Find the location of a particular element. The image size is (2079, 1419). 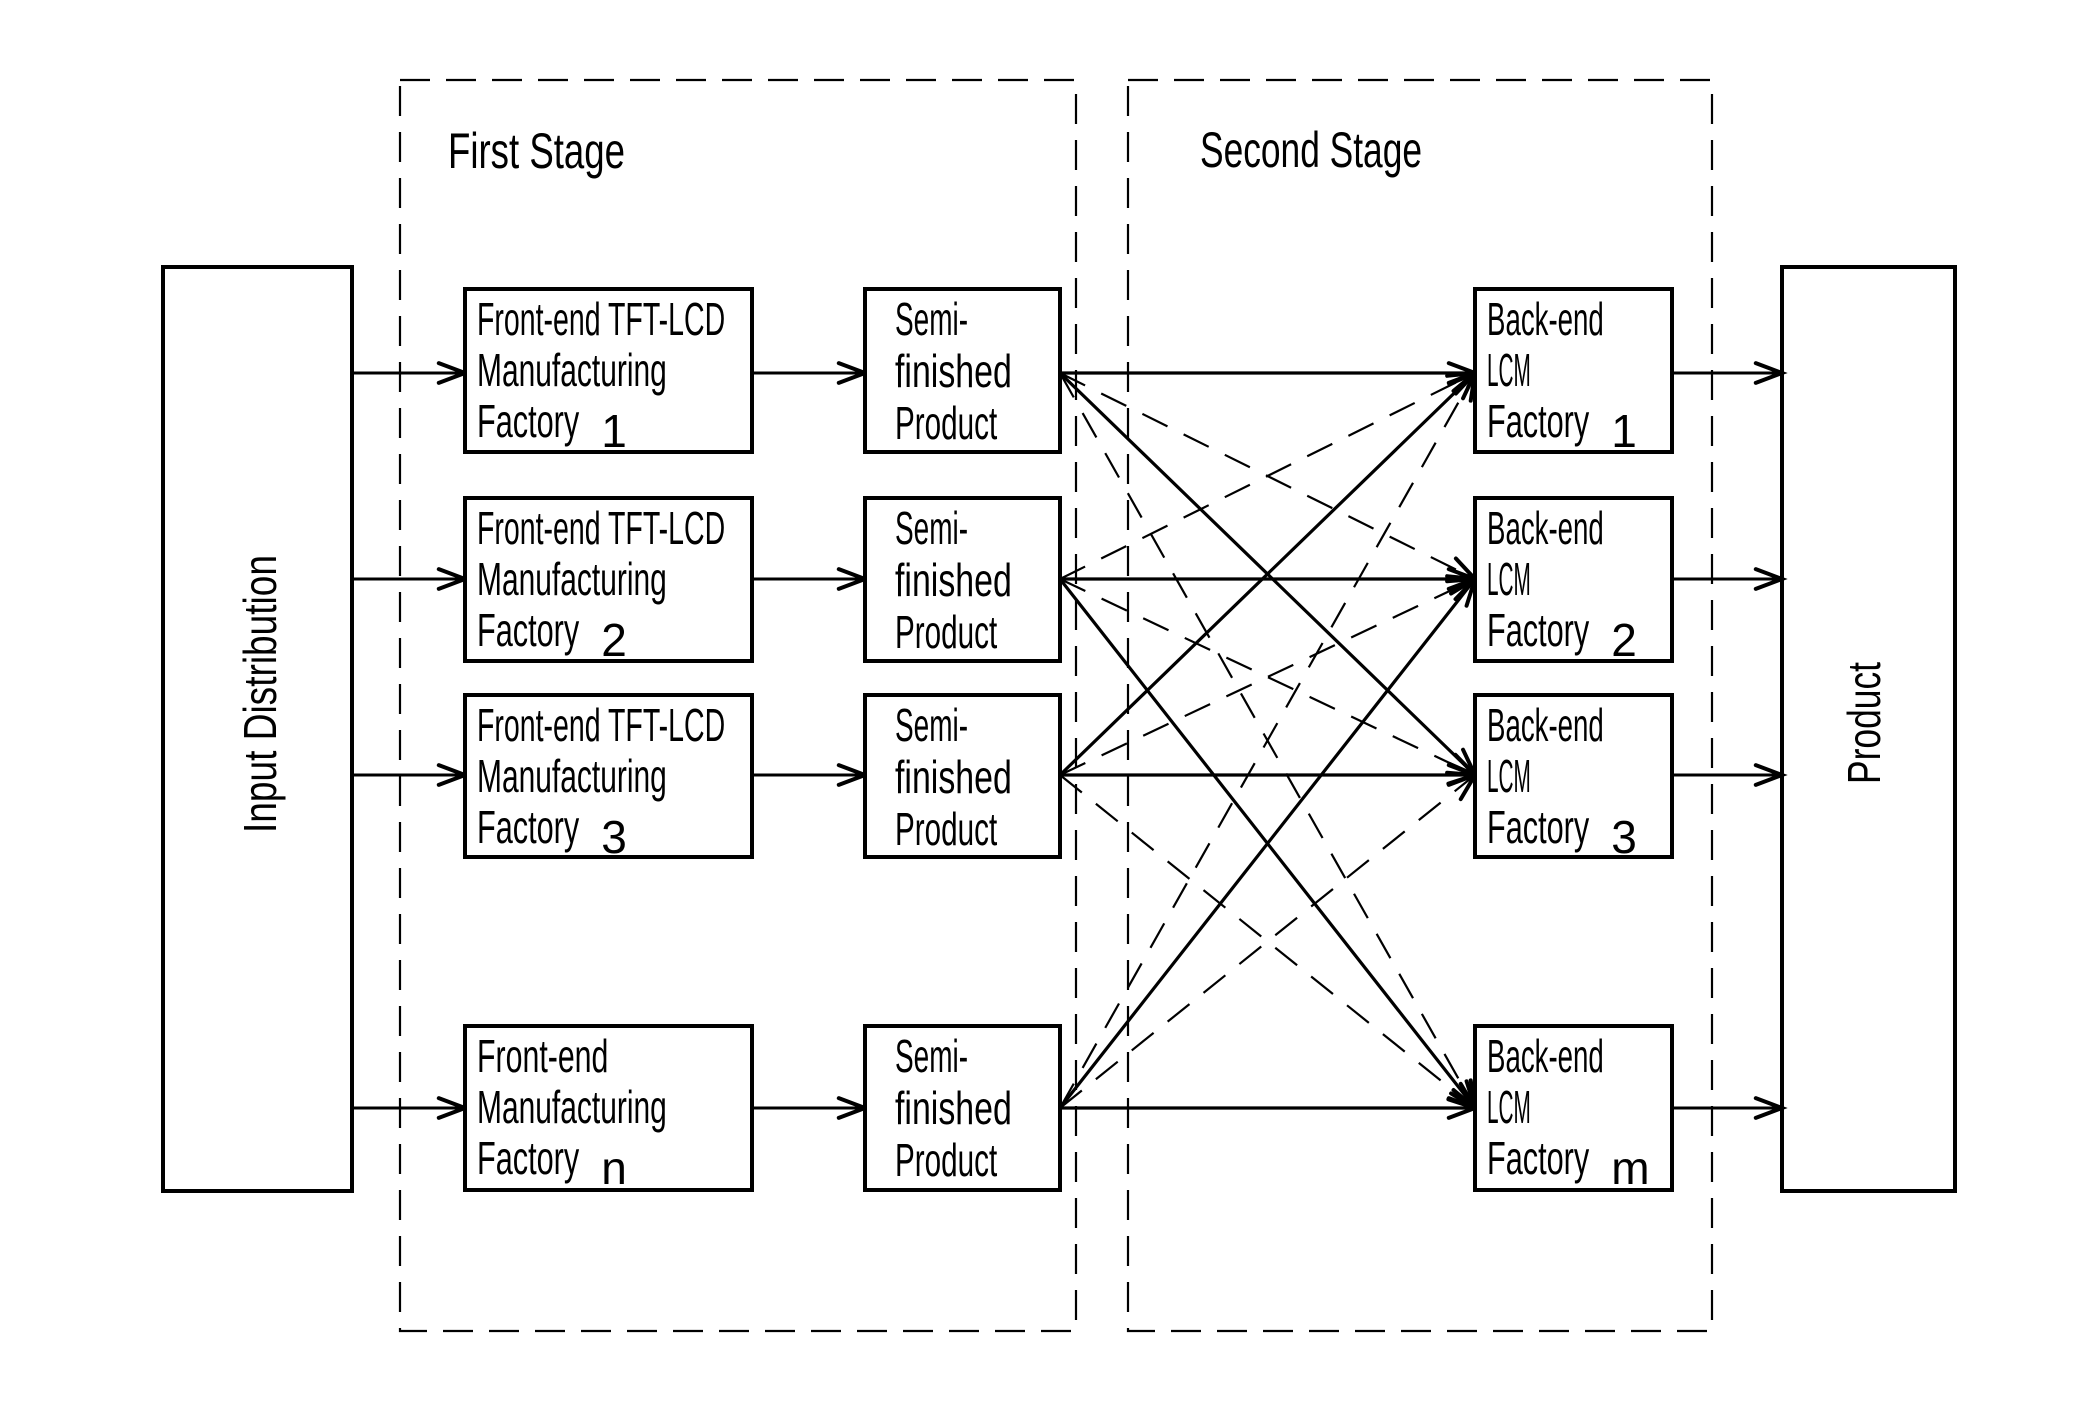

back-end-lcm-factory-4-label-line: Back-end is located at coordinates (1545, 1056).